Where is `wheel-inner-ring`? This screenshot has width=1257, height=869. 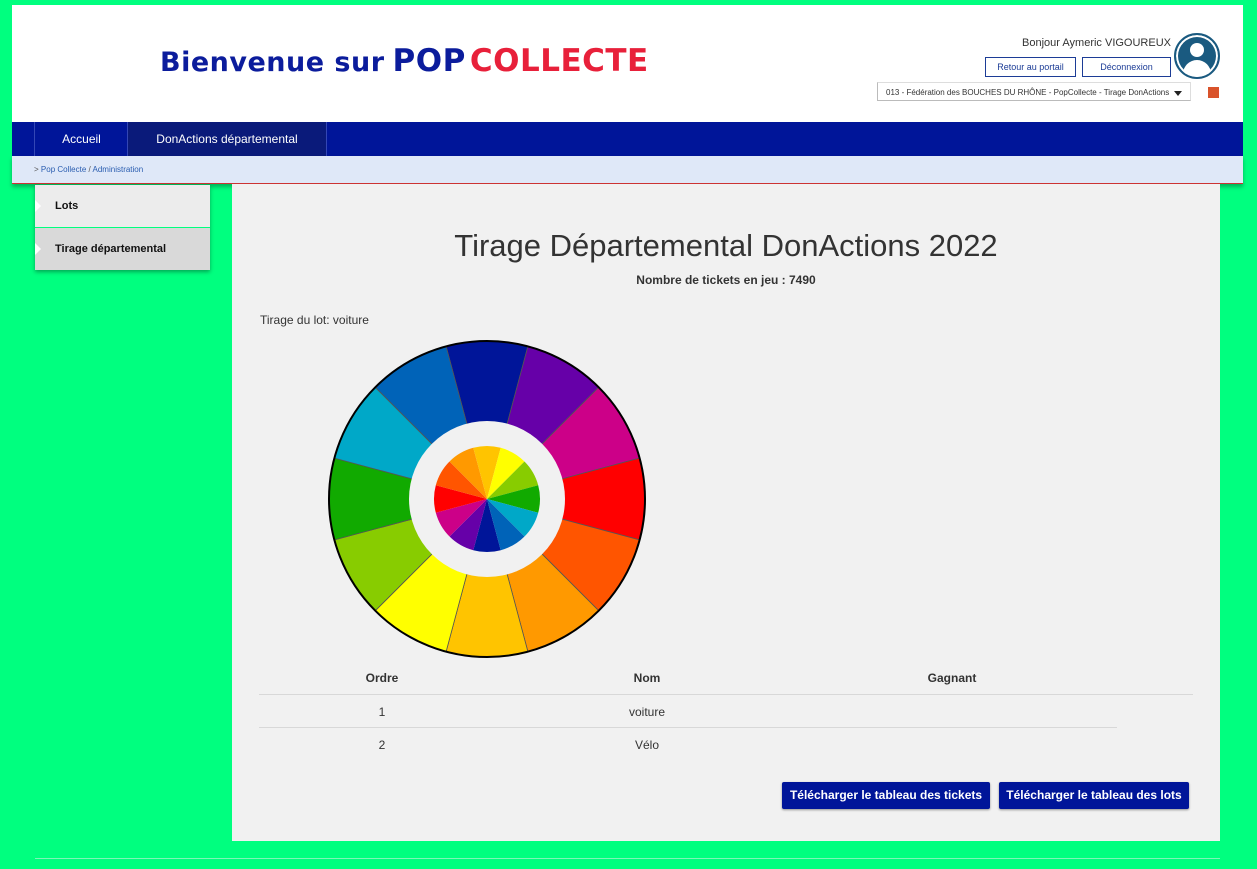
wheel-inner-ring is located at coordinates (487, 499).